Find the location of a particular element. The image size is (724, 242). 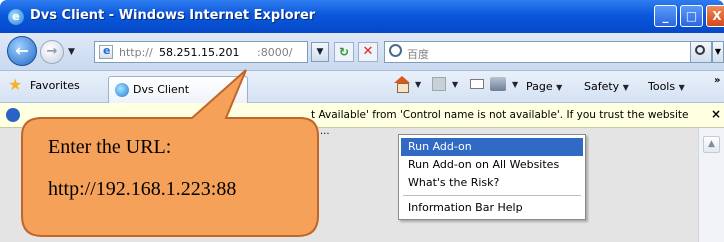

star-icon: ★ is located at coordinates (15, 84).